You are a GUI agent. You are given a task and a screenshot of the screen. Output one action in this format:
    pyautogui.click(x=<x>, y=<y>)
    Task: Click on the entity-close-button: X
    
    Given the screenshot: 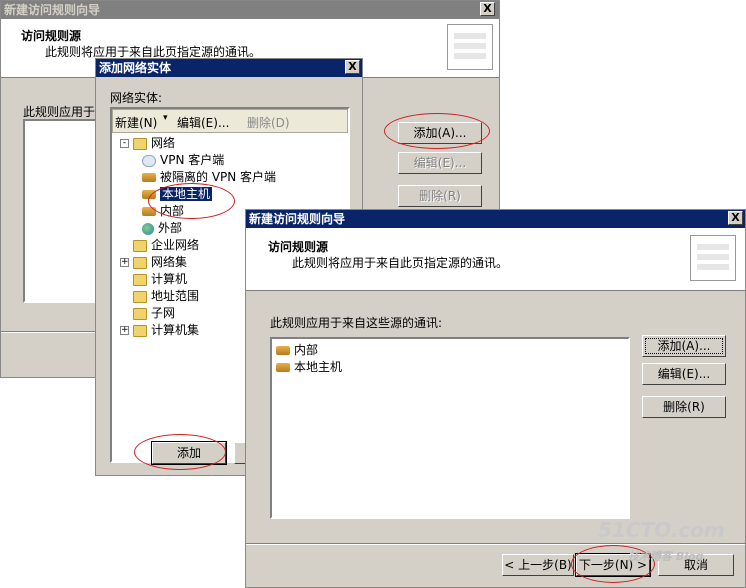 What is the action you would take?
    pyautogui.click(x=352, y=67)
    